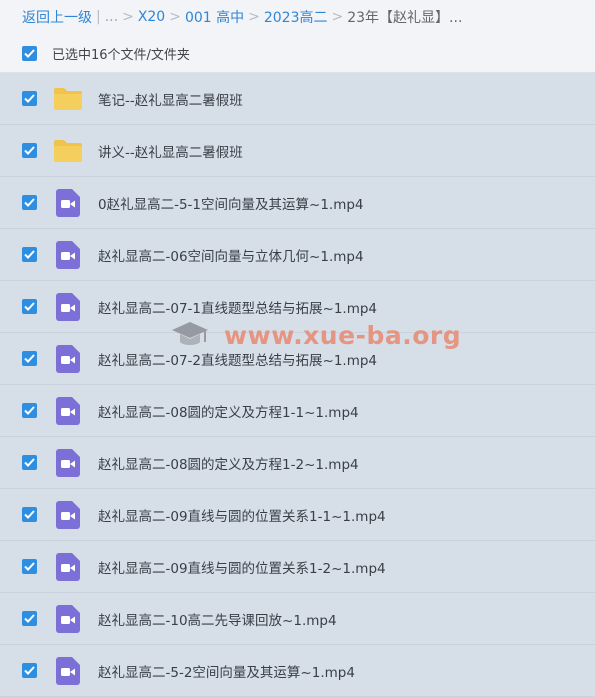 The image size is (595, 697). What do you see at coordinates (151, 17) in the screenshot?
I see `breadcrumb-item-x20: X20` at bounding box center [151, 17].